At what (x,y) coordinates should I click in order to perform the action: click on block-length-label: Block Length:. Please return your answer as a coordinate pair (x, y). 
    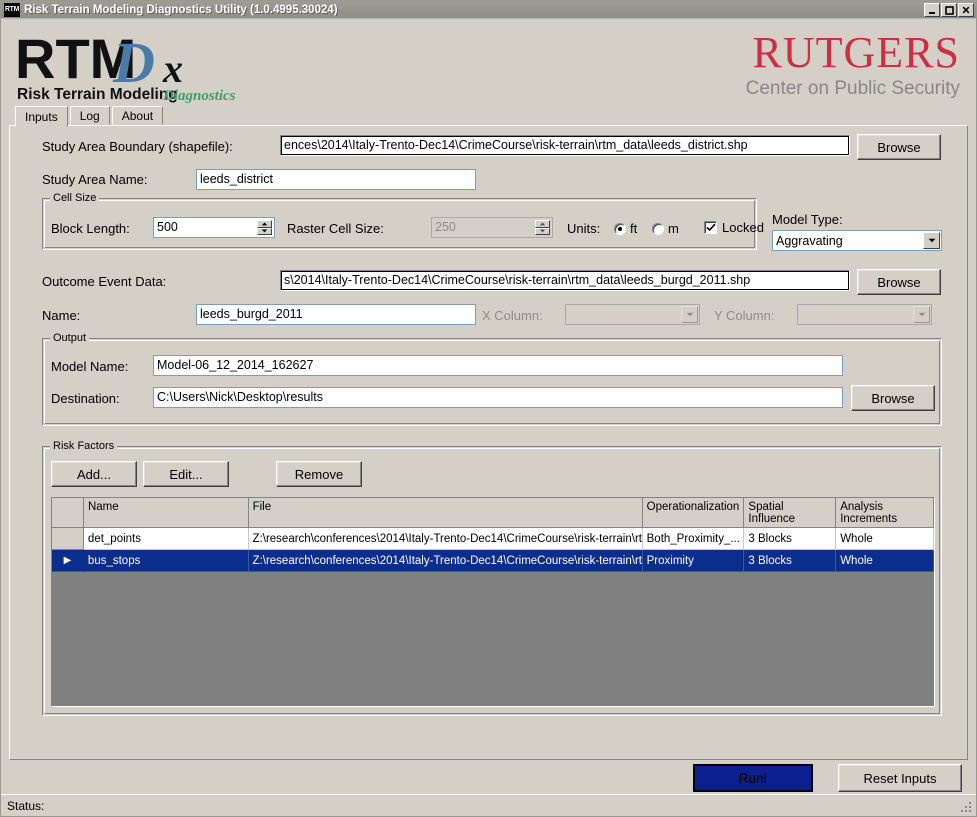
    Looking at the image, I should click on (90, 228).